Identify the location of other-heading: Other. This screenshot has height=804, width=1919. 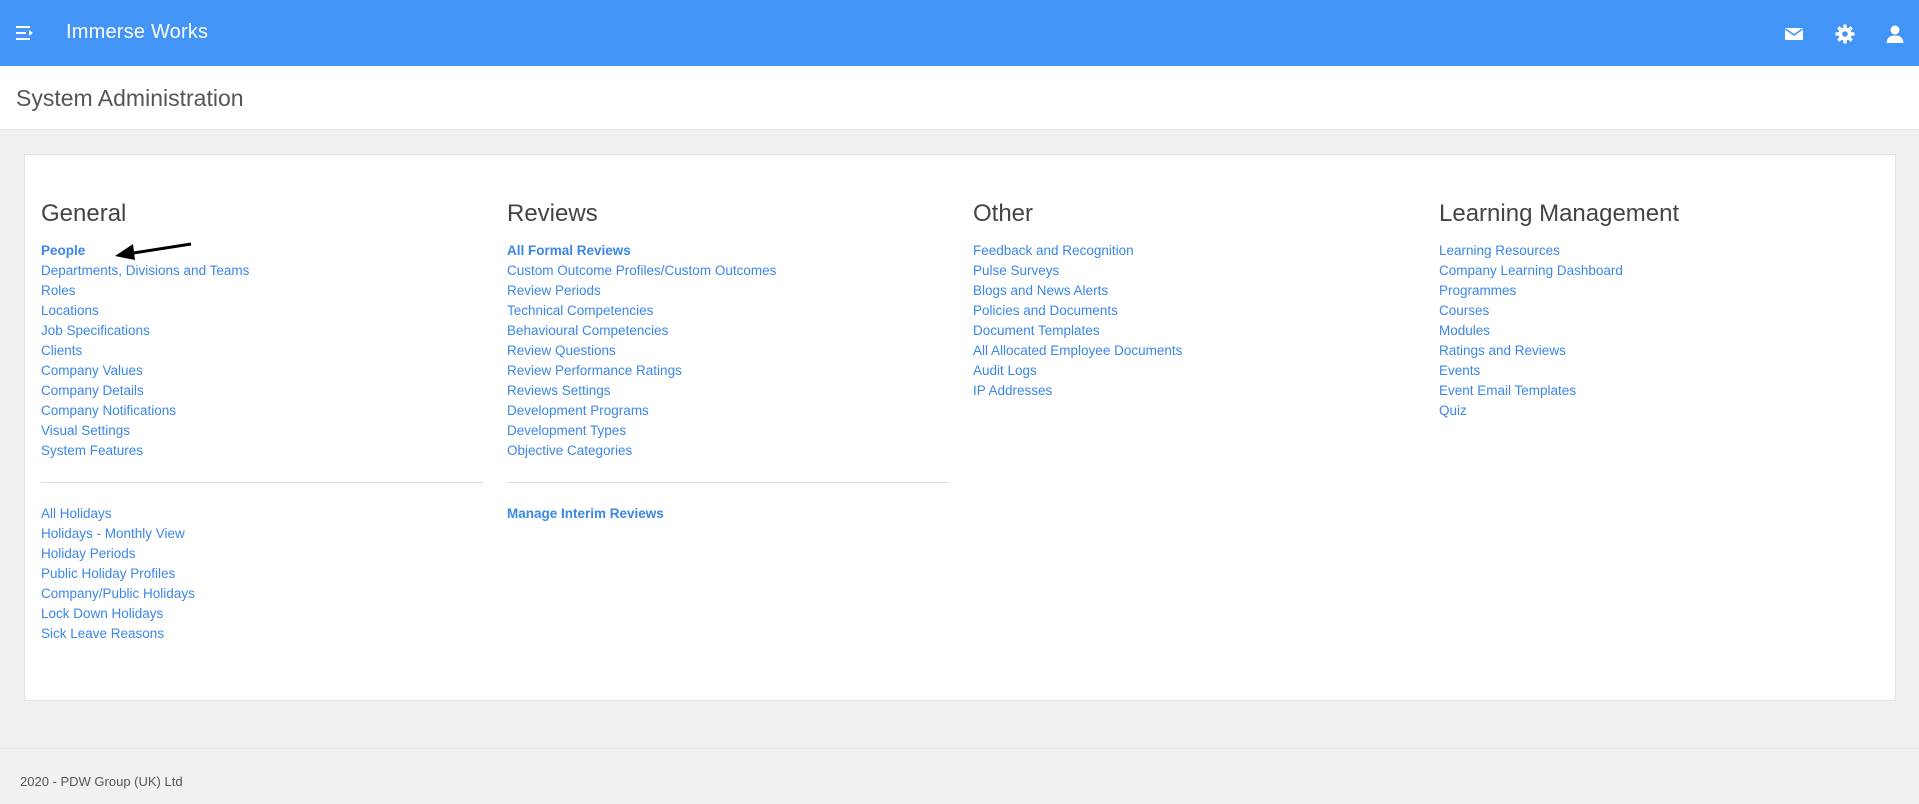
(1003, 213).